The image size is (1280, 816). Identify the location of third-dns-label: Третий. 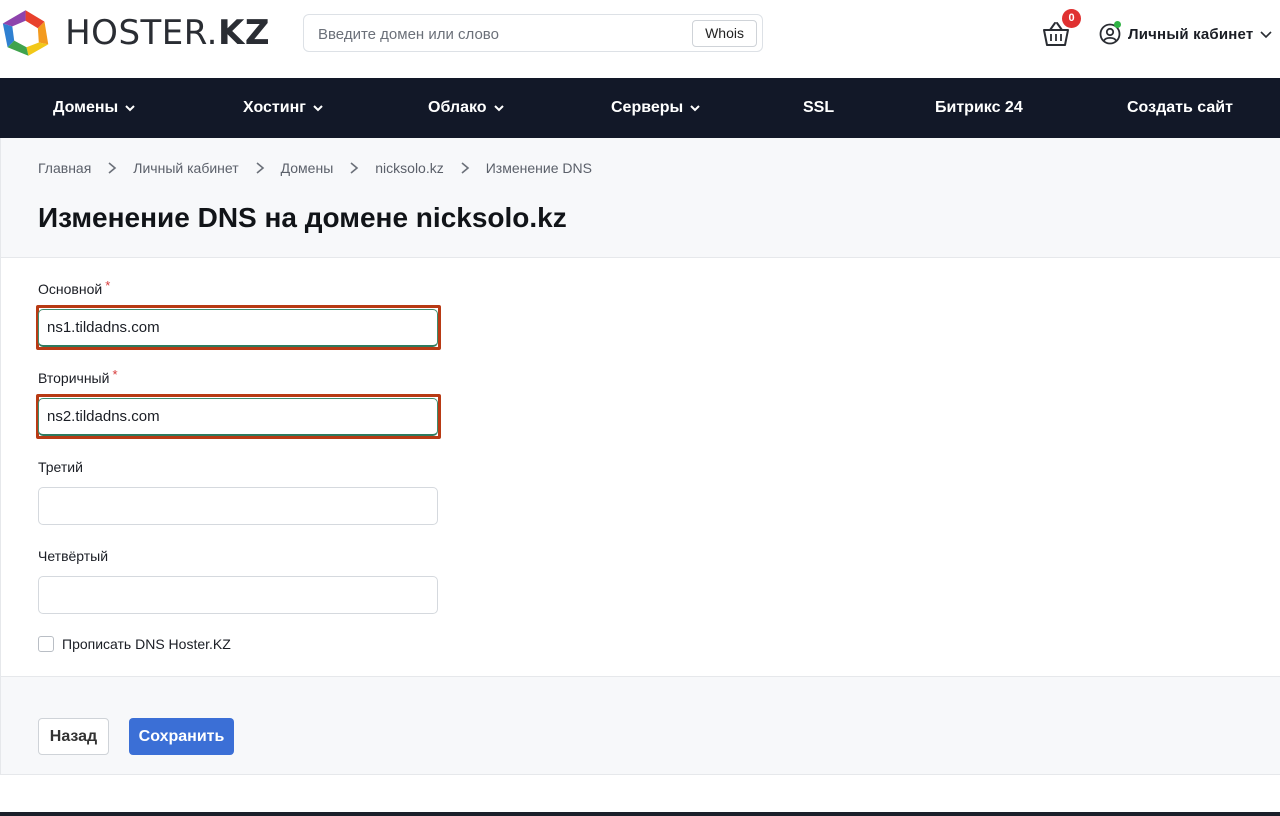
(60, 467).